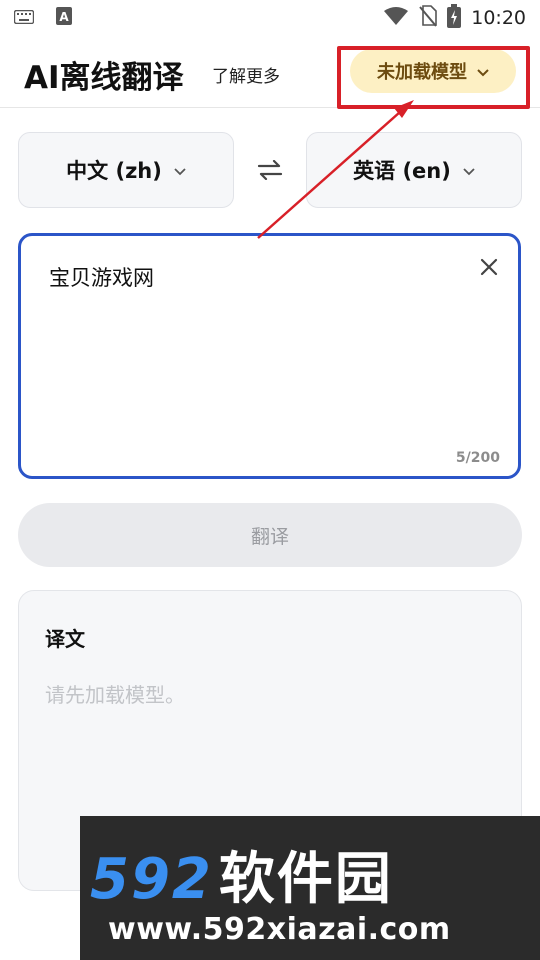  Describe the element at coordinates (115, 695) in the screenshot. I see `result-placeholder: 请先加载模型。` at that location.